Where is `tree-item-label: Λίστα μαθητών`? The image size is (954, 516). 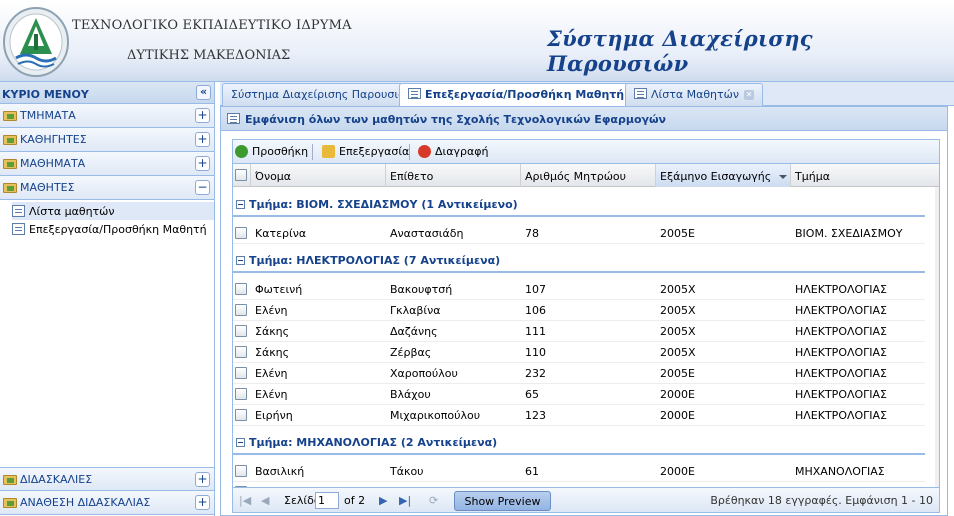
tree-item-label: Λίστα μαθητών is located at coordinates (72, 211).